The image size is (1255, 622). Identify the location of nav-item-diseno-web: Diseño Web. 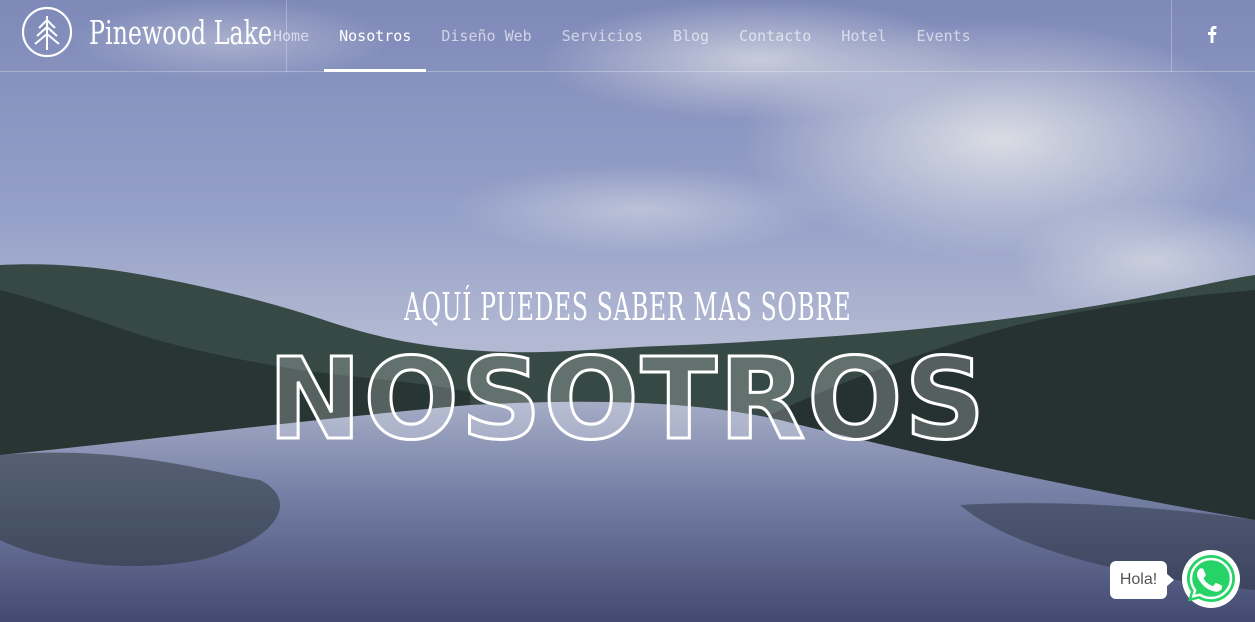
(486, 36).